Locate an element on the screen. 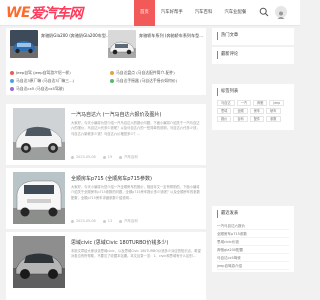 This screenshot has width=320, height=300. tag-link: 轿车 is located at coordinates (273, 111).